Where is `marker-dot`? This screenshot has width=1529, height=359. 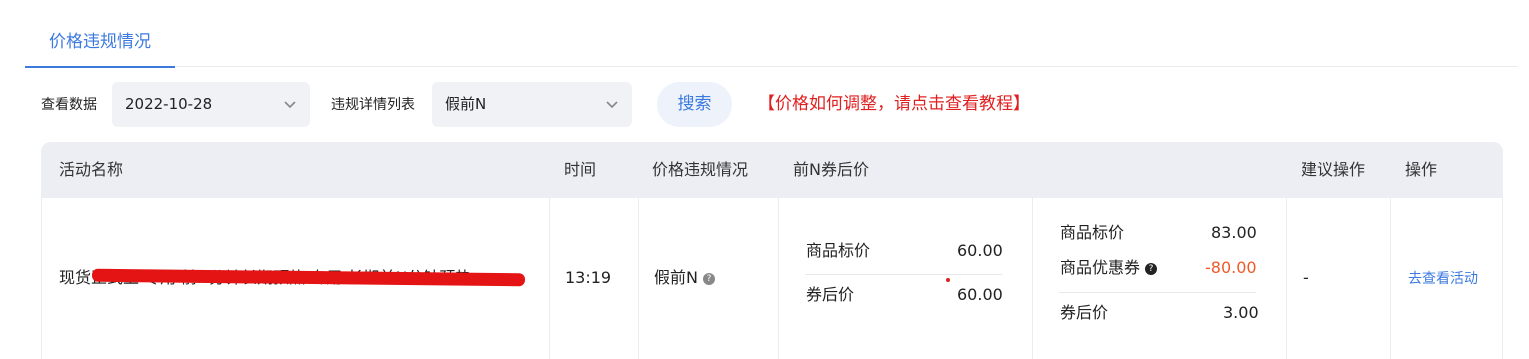
marker-dot is located at coordinates (948, 280).